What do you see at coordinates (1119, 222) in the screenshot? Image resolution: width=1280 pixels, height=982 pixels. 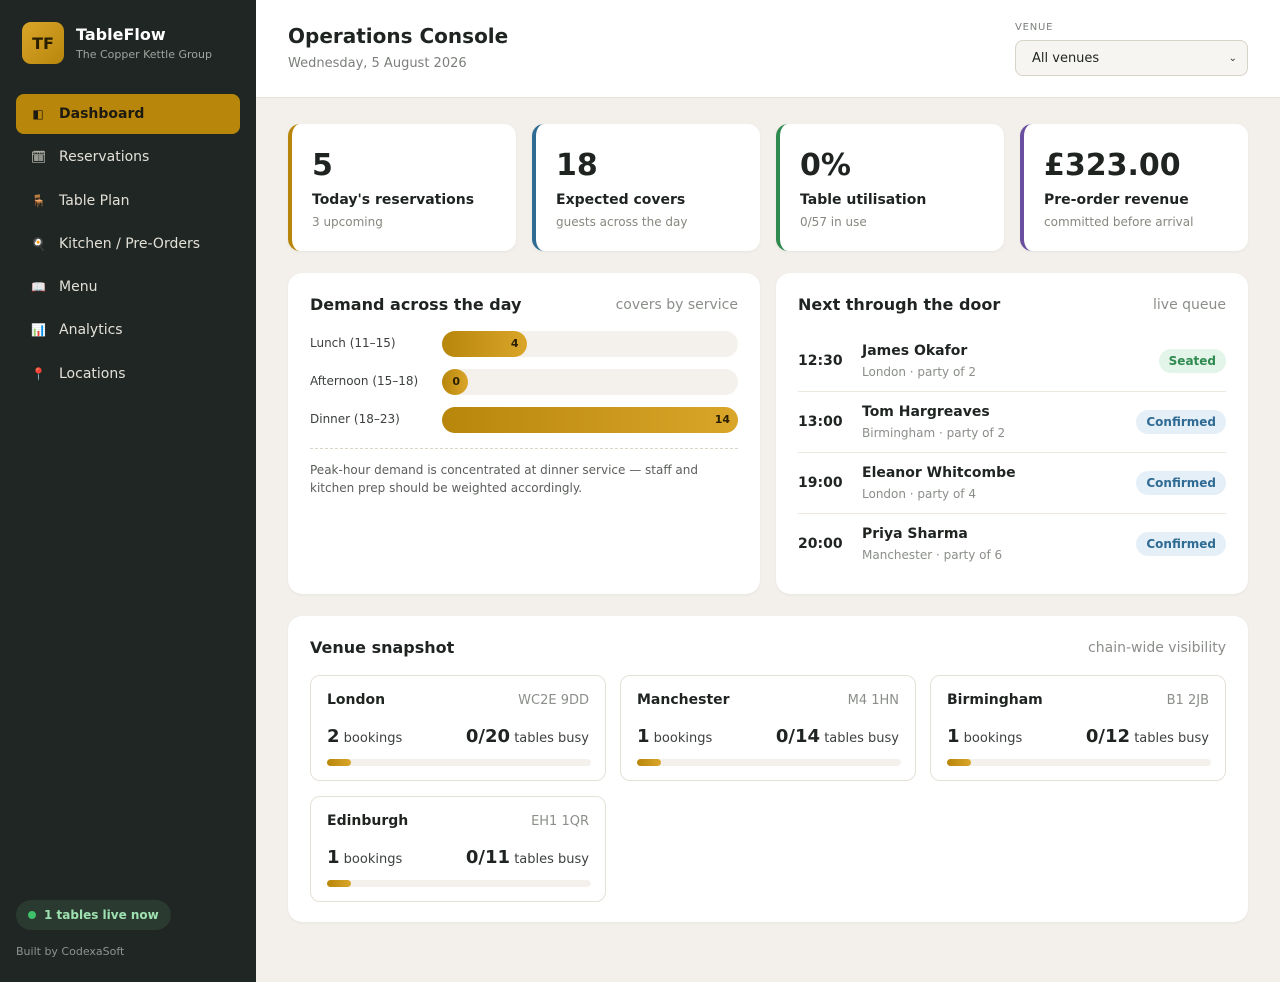 I see `stat-subtext: committed before arrival` at bounding box center [1119, 222].